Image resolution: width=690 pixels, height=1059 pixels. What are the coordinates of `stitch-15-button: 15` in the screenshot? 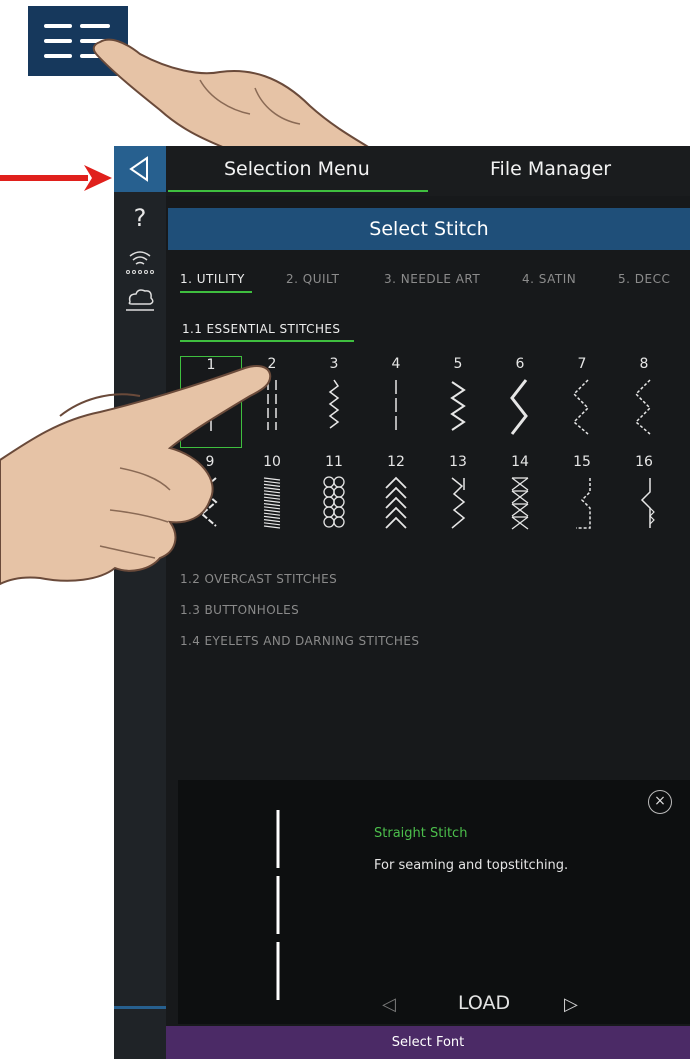 It's located at (582, 499).